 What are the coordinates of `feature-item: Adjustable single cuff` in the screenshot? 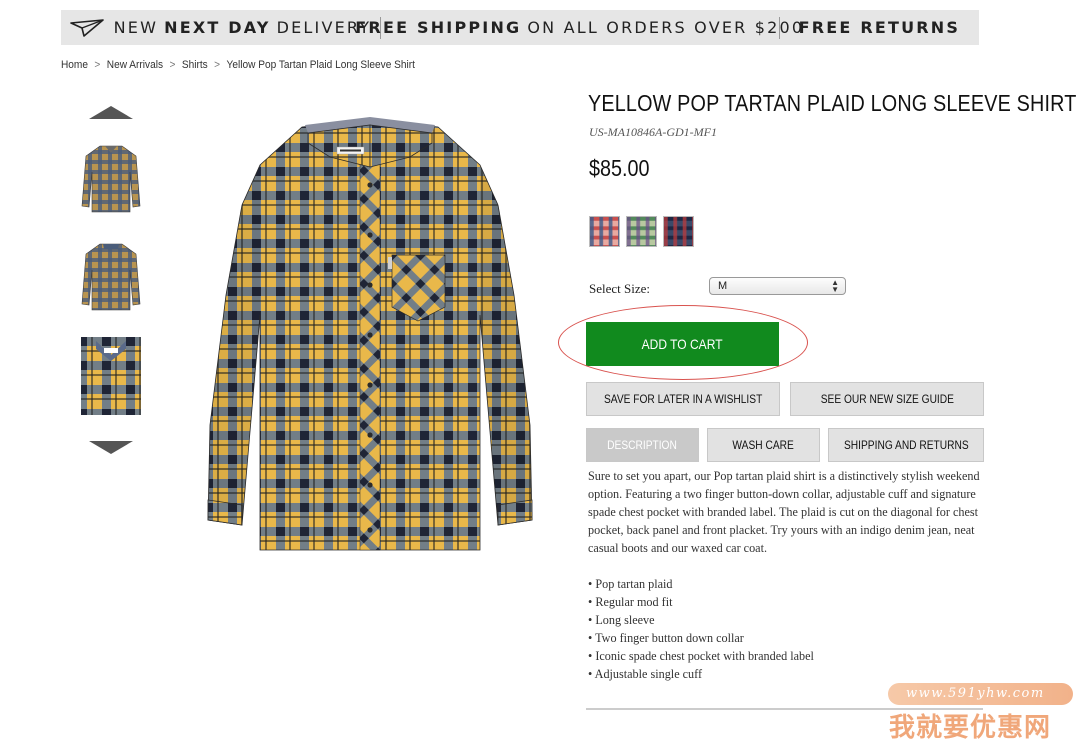 It's located at (785, 674).